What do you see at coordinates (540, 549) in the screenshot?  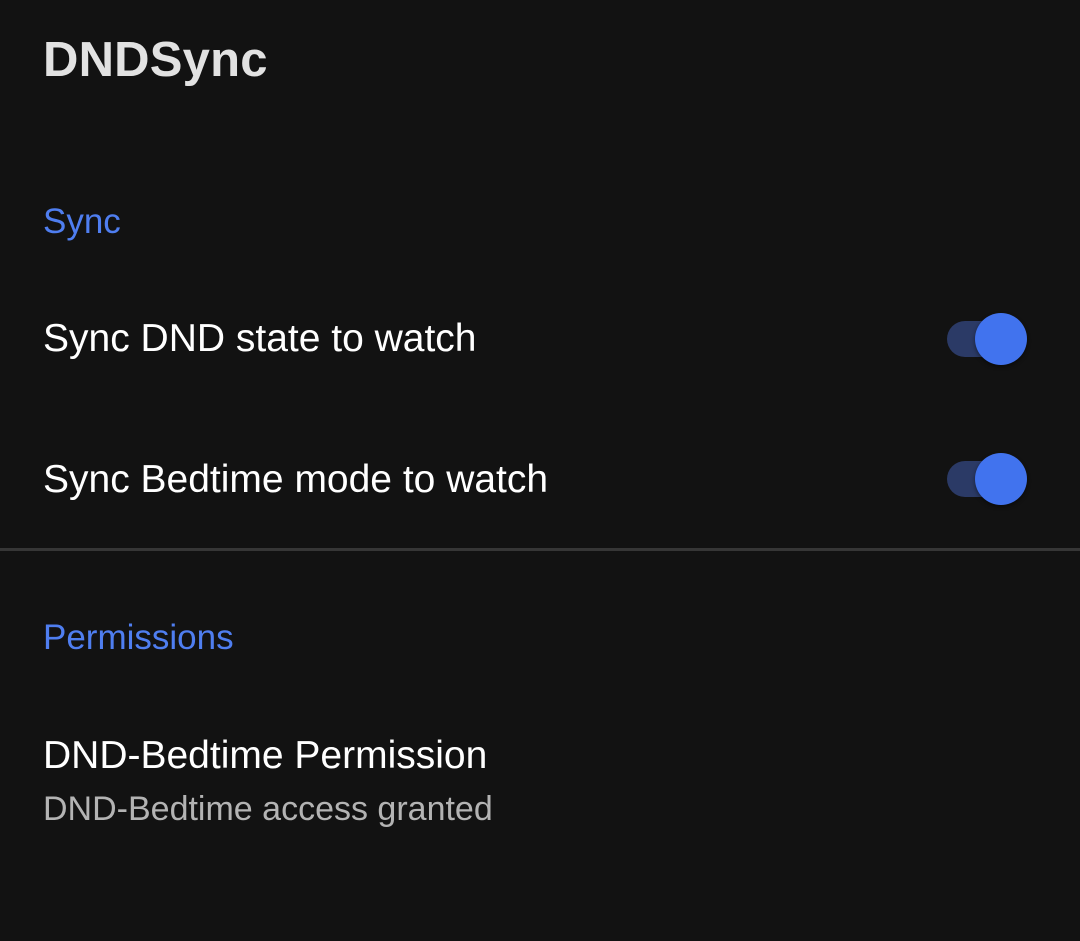 I see `section-divider` at bounding box center [540, 549].